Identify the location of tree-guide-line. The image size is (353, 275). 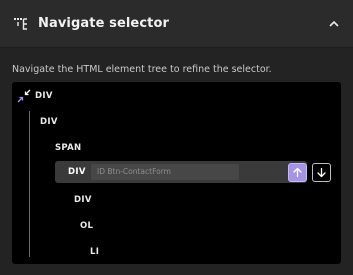
(29, 184).